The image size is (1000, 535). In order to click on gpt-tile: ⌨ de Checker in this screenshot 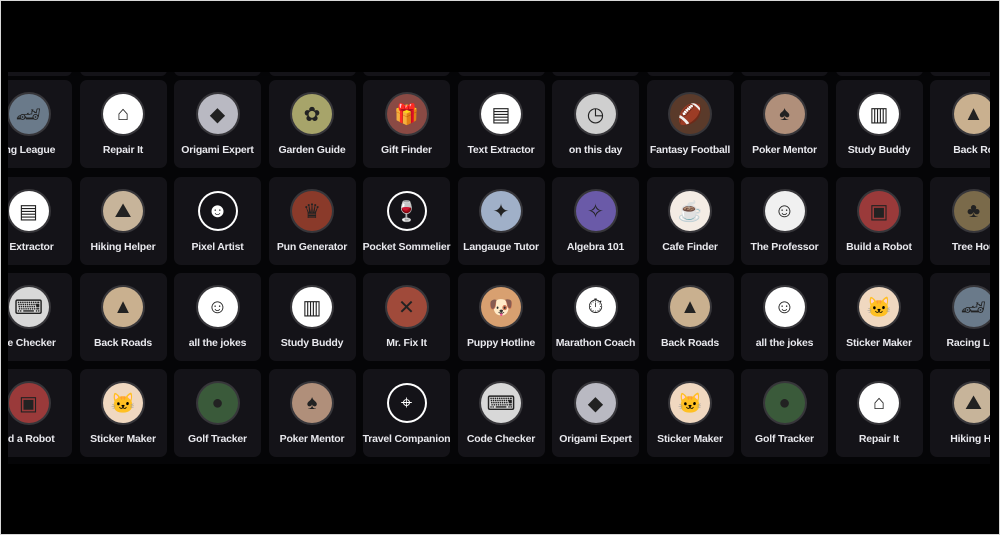, I will do `click(40, 317)`.